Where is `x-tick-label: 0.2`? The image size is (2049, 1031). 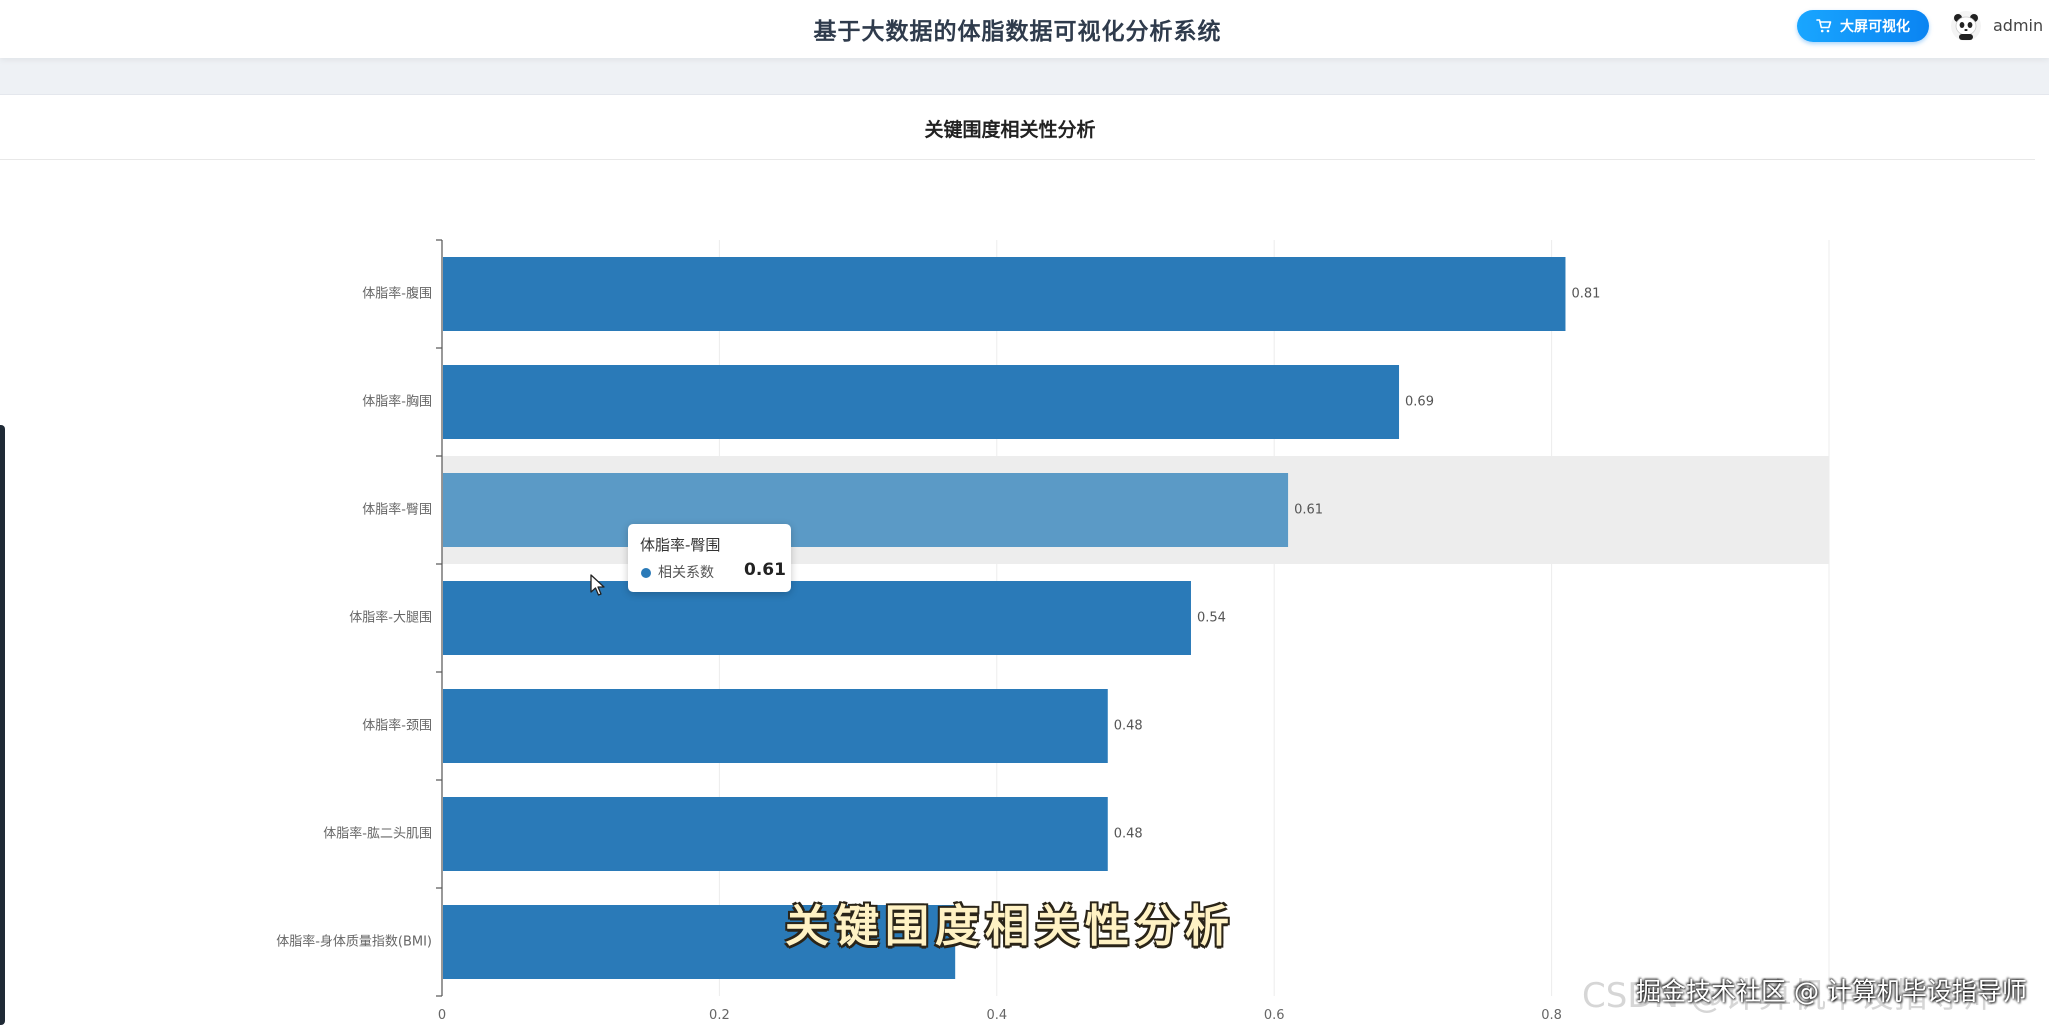 x-tick-label: 0.2 is located at coordinates (719, 1015).